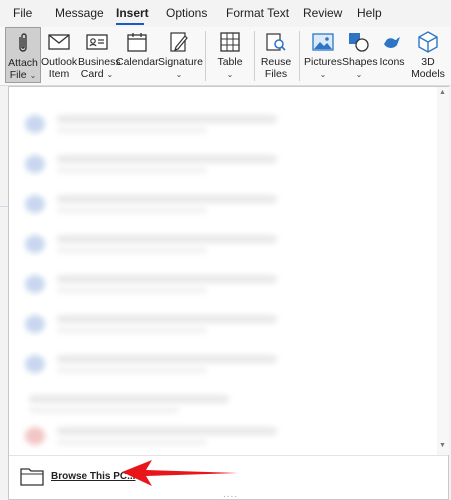  Describe the element at coordinates (99, 62) in the screenshot. I see `business-card-label-1: Business` at that location.